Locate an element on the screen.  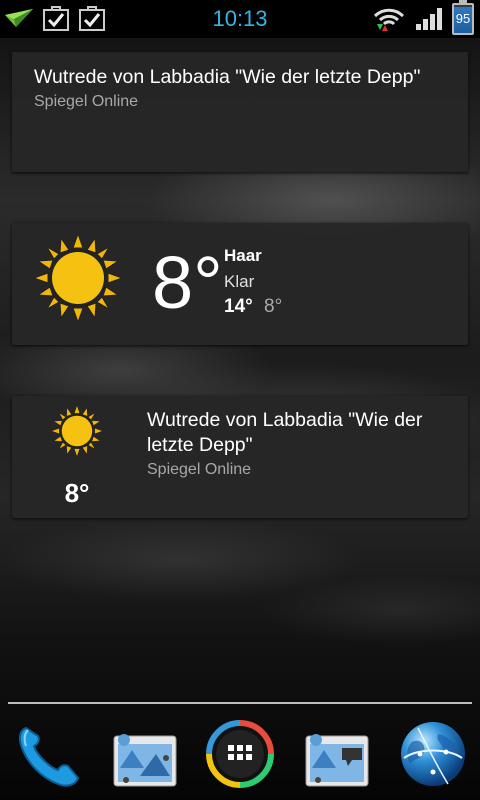
low-temperature: 8° is located at coordinates (273, 306).